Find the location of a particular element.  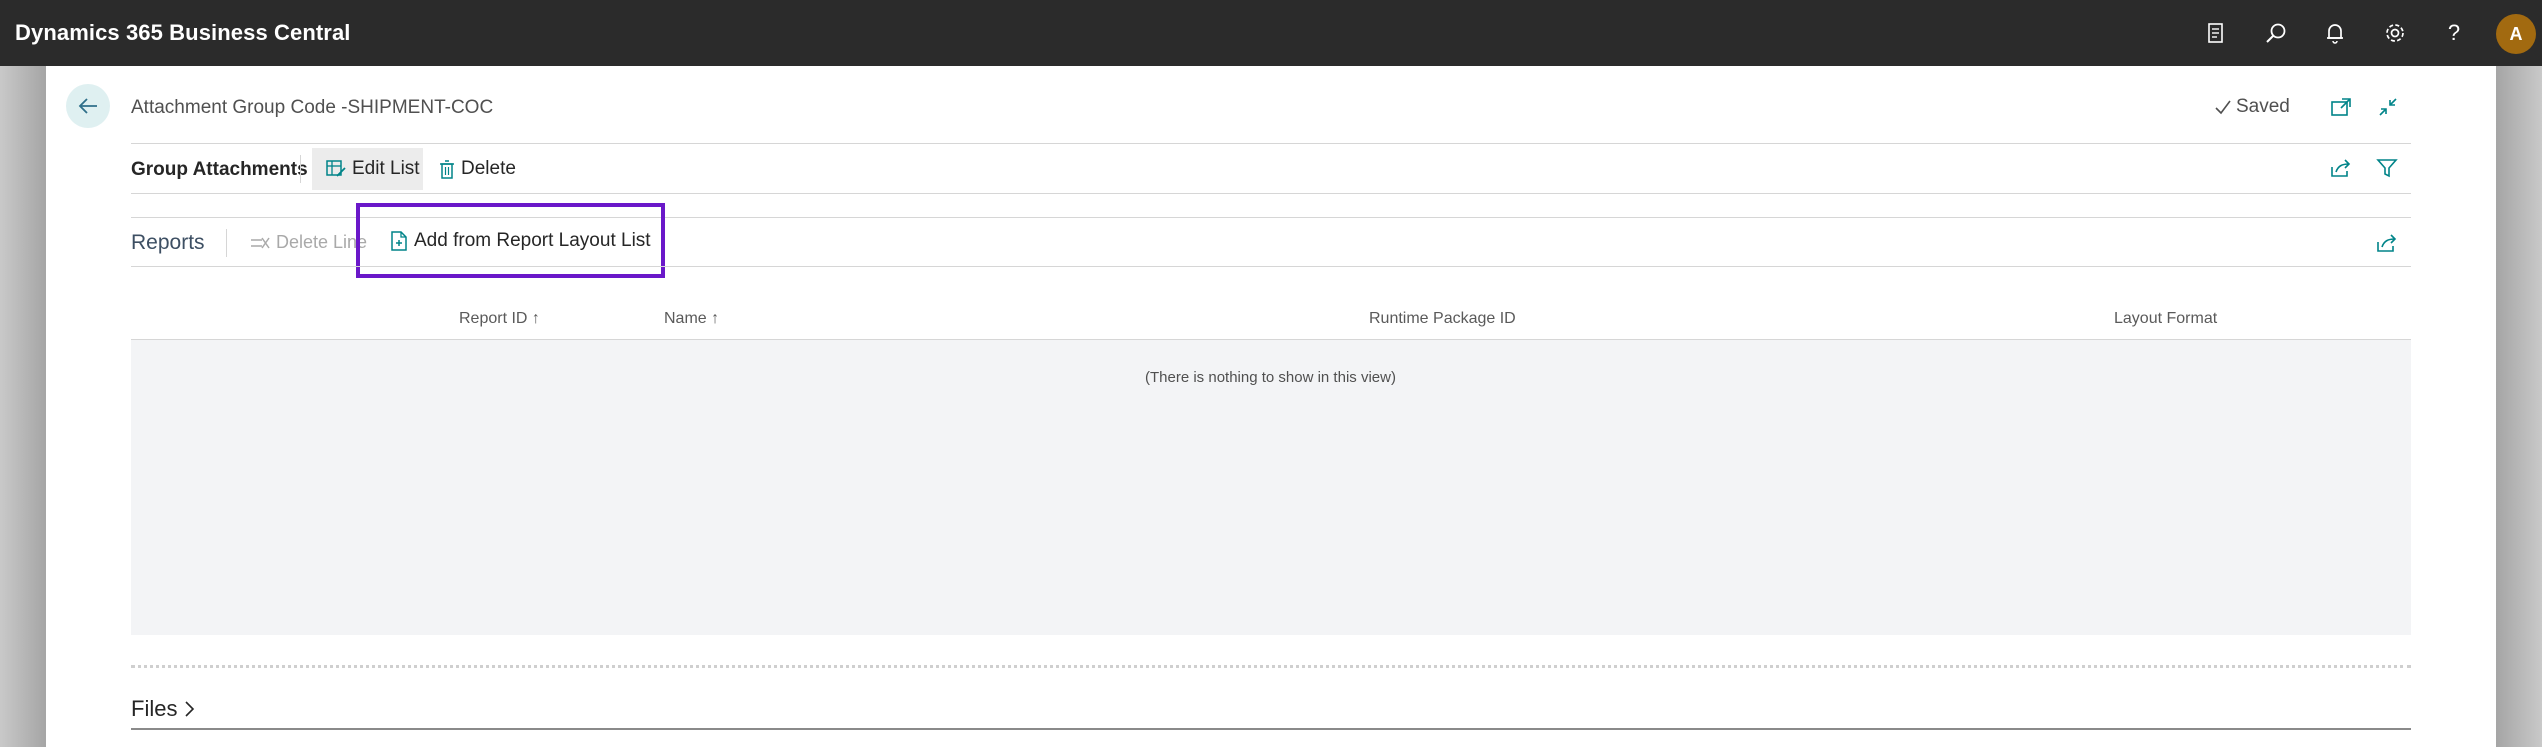

bell-icon is located at coordinates (2335, 33).